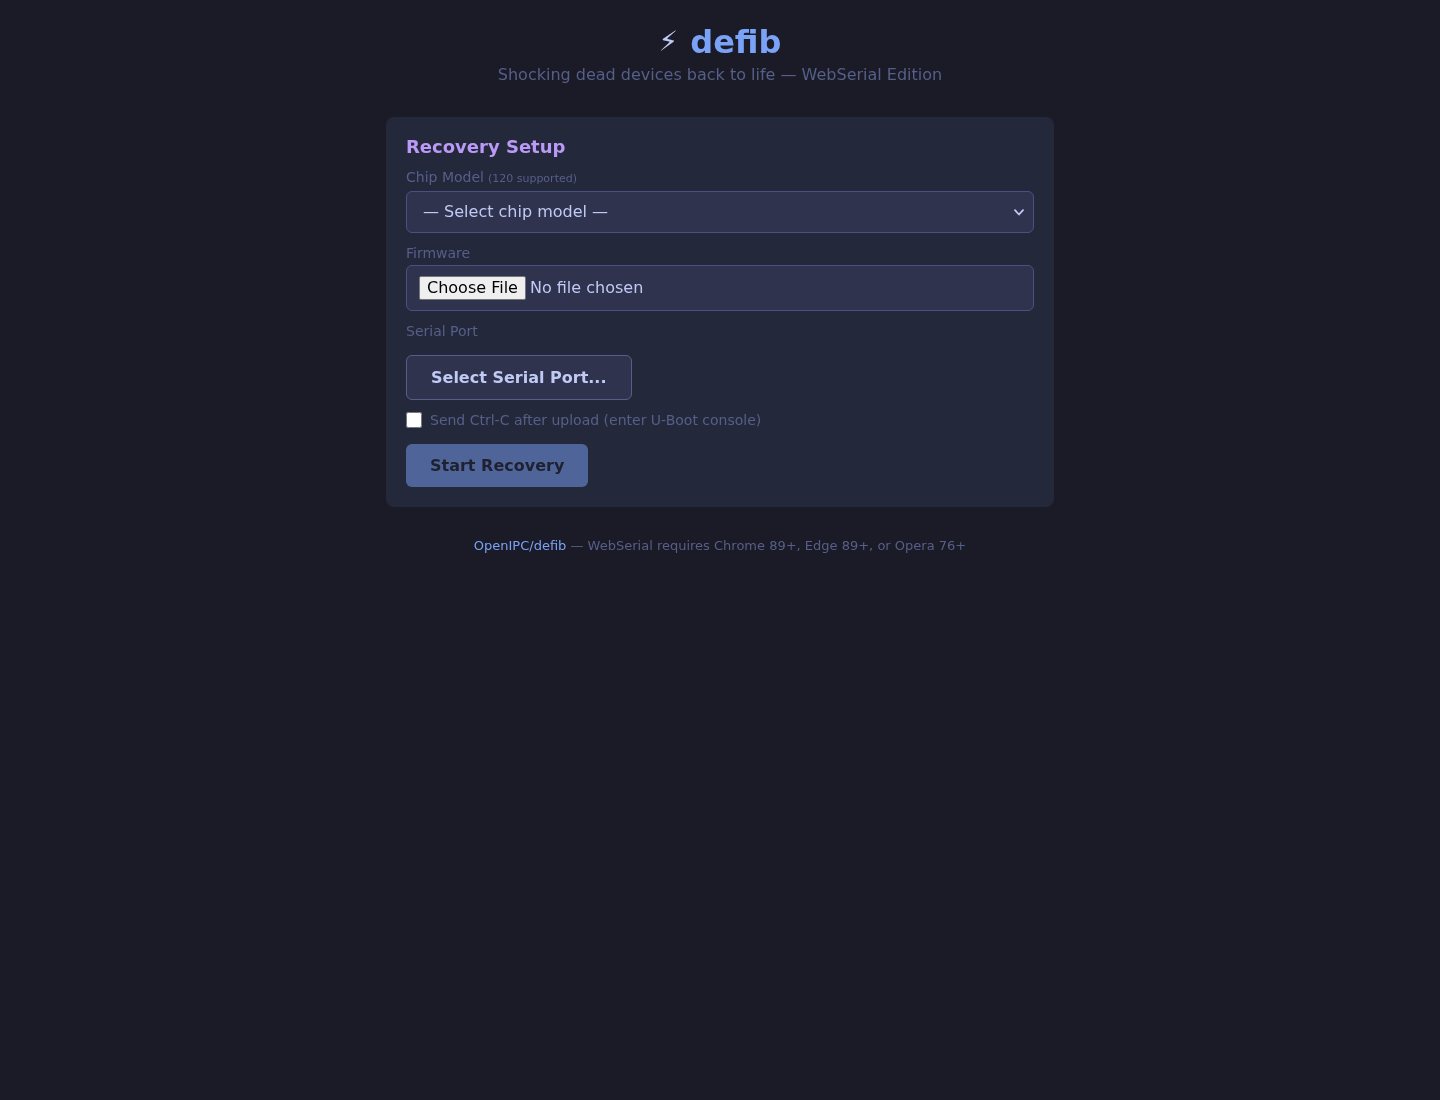  Describe the element at coordinates (472, 288) in the screenshot. I see `choose-file-button: Choose File` at that location.